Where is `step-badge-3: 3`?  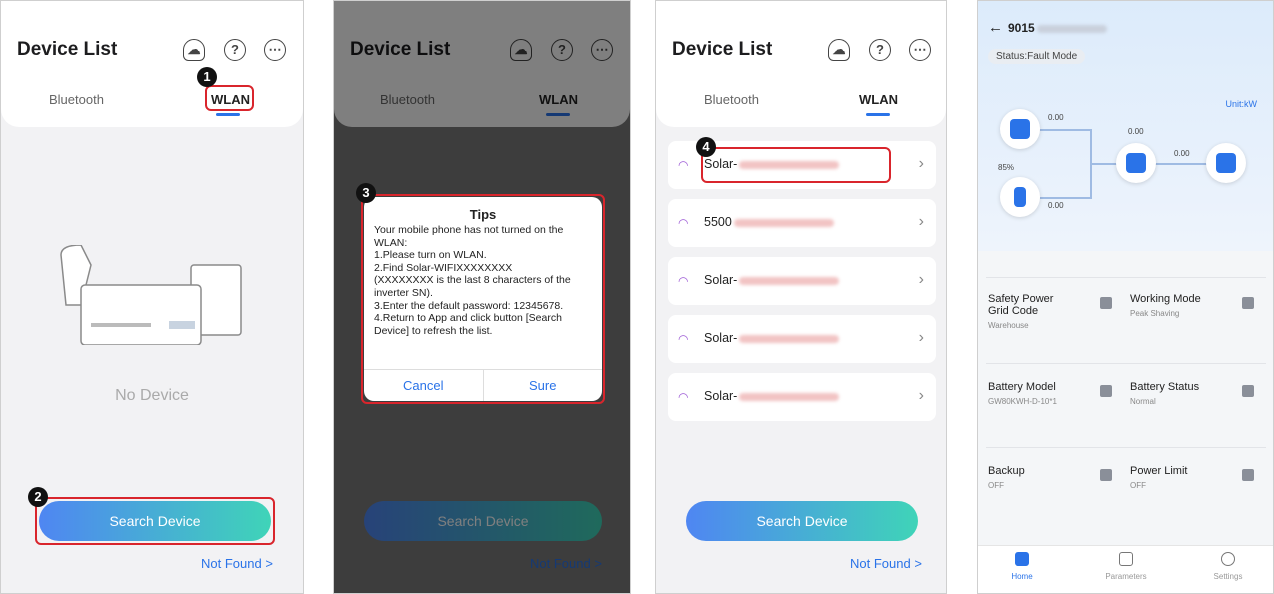
step-badge-3: 3 is located at coordinates (366, 193).